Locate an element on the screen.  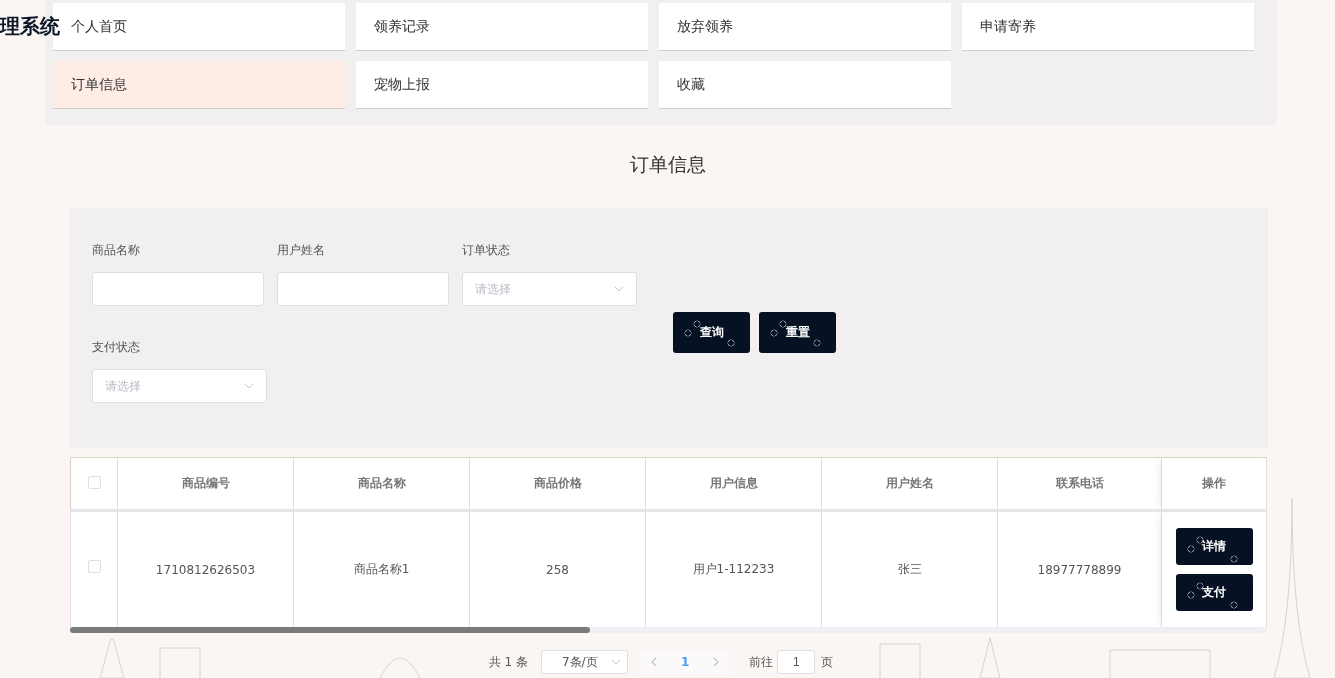
chevron-right-icon is located at coordinates (716, 662).